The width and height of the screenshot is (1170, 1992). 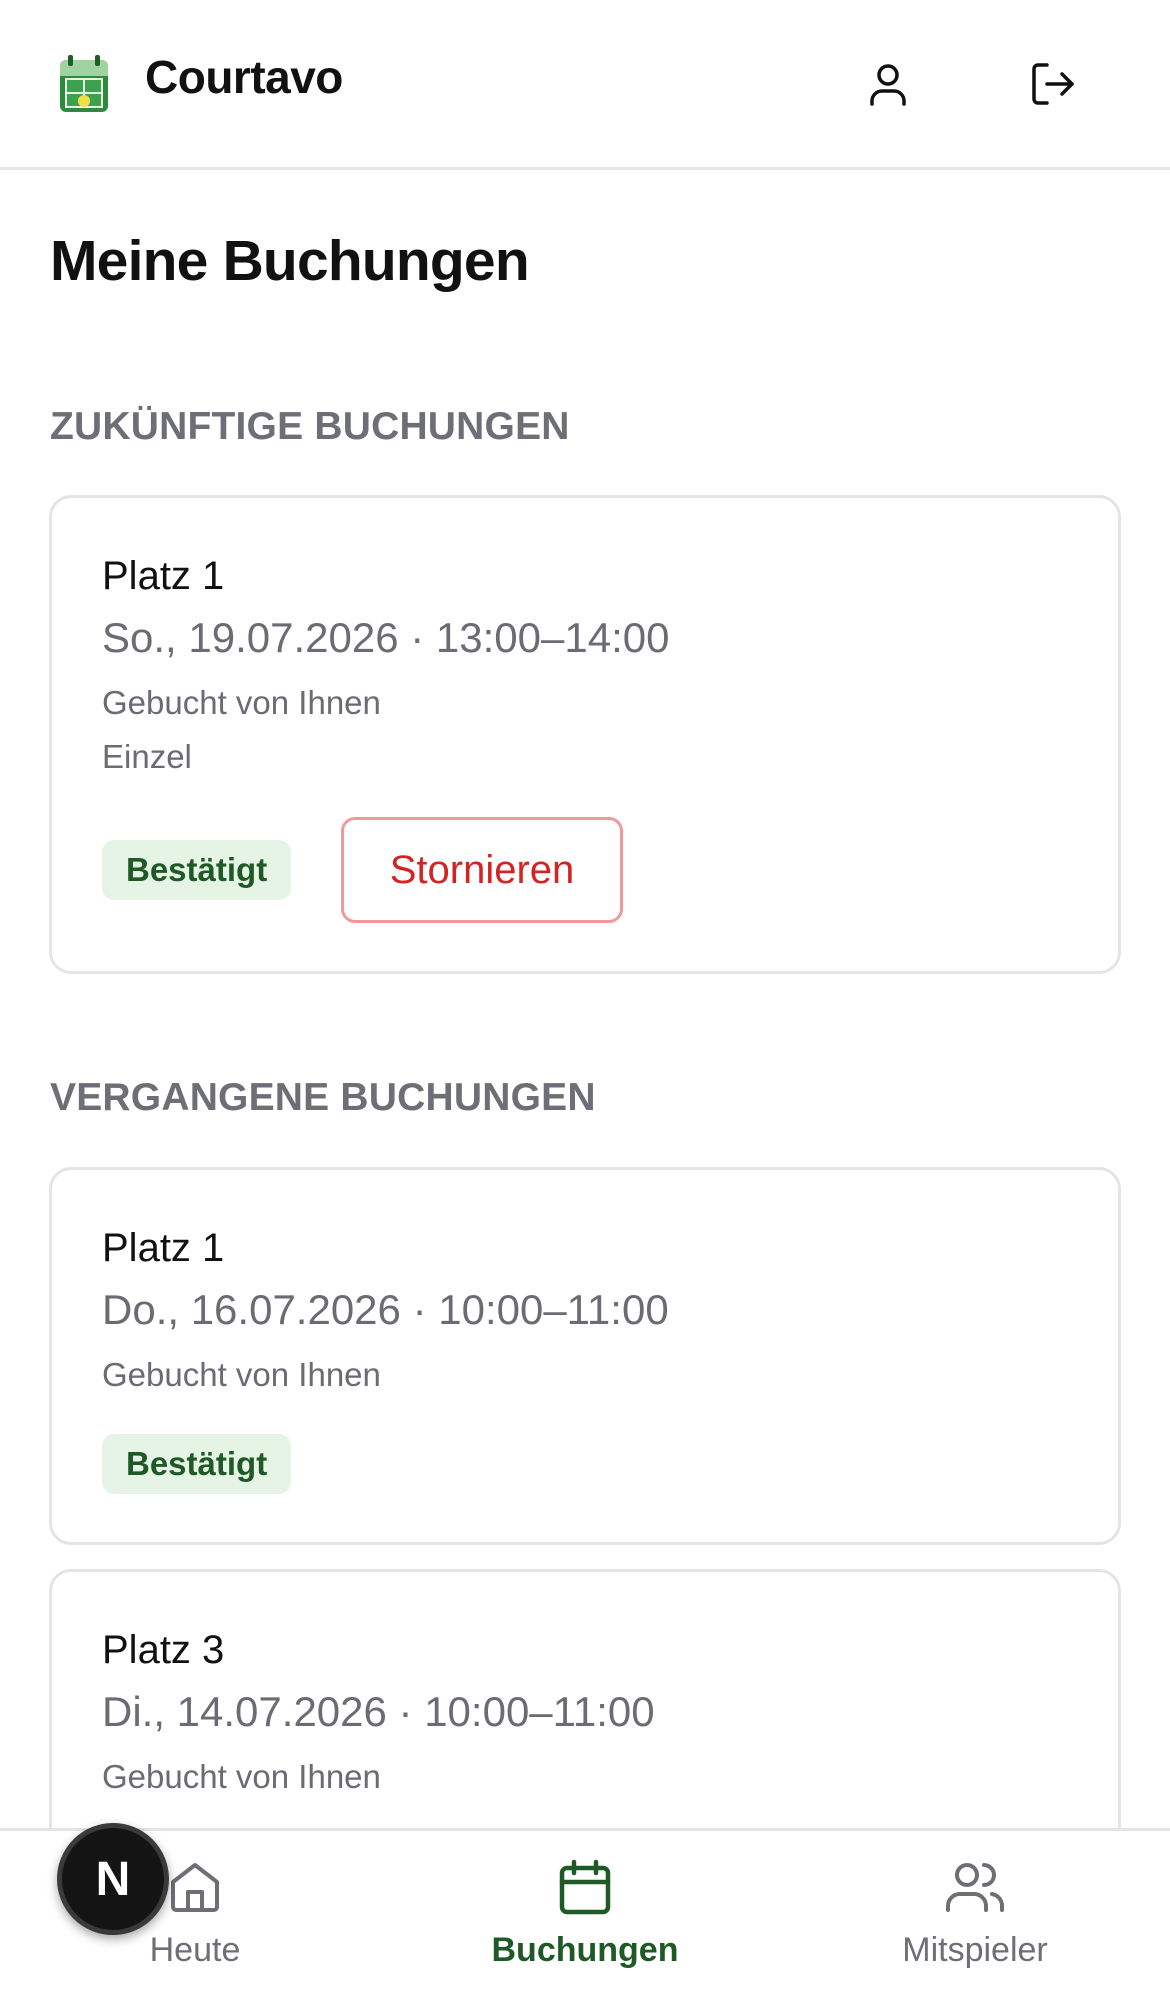 I want to click on nav-item-buchungen: Buchungen, so click(x=585, y=1911).